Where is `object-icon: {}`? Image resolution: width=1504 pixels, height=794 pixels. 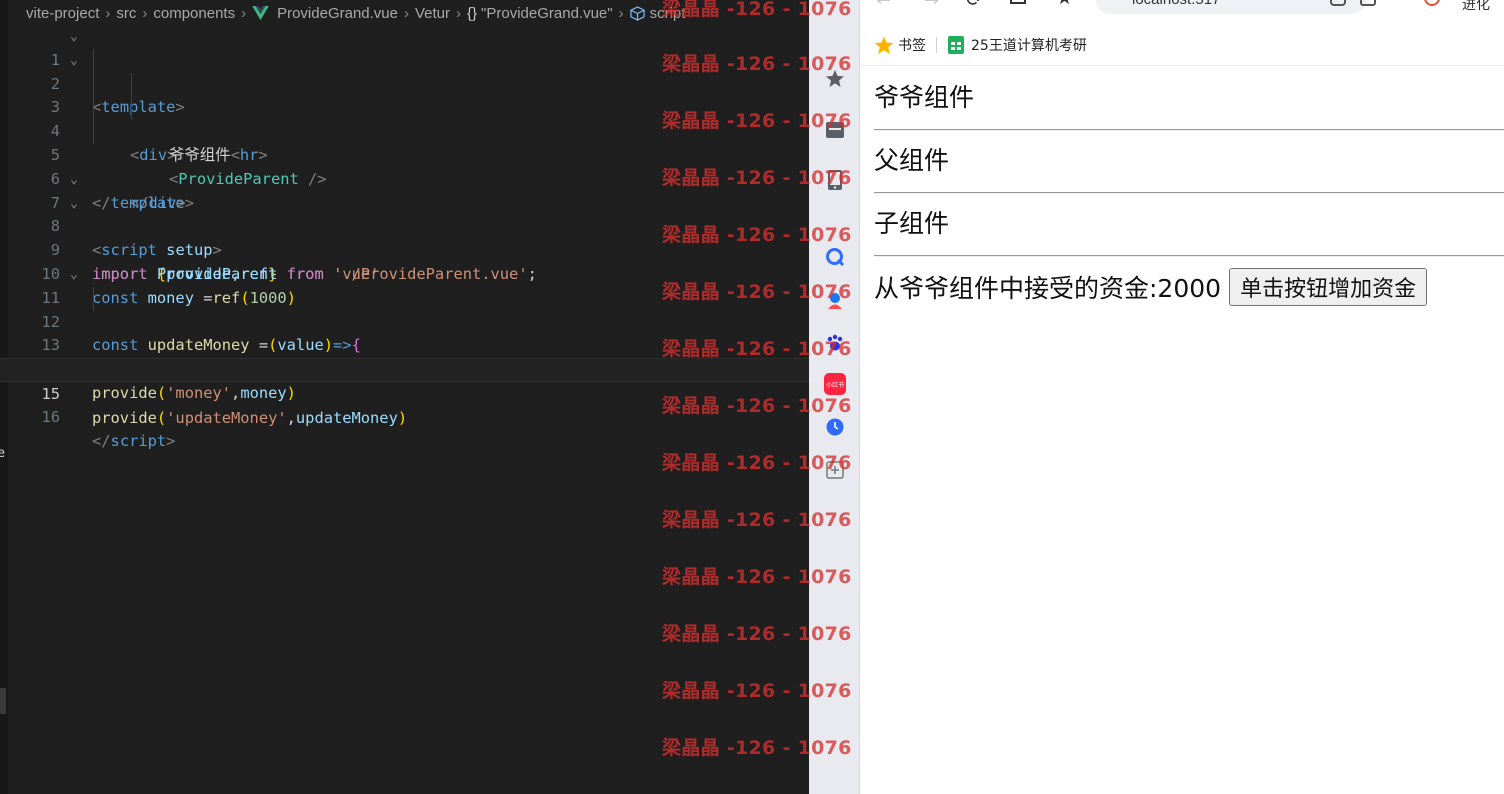
object-icon: {} is located at coordinates (472, 13).